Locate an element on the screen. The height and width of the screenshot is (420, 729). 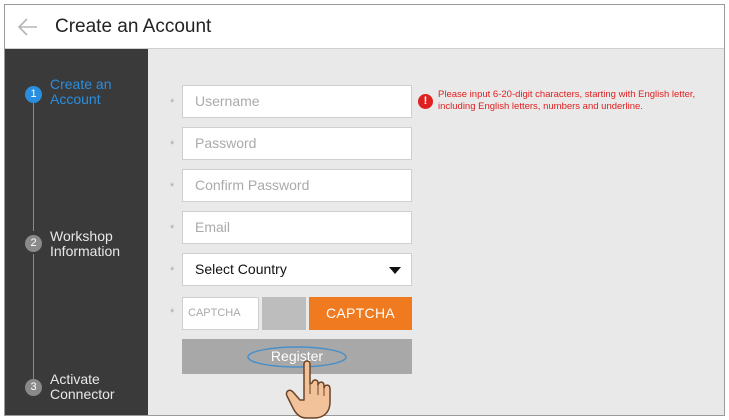
country-select-value: Select Country is located at coordinates (241, 269).